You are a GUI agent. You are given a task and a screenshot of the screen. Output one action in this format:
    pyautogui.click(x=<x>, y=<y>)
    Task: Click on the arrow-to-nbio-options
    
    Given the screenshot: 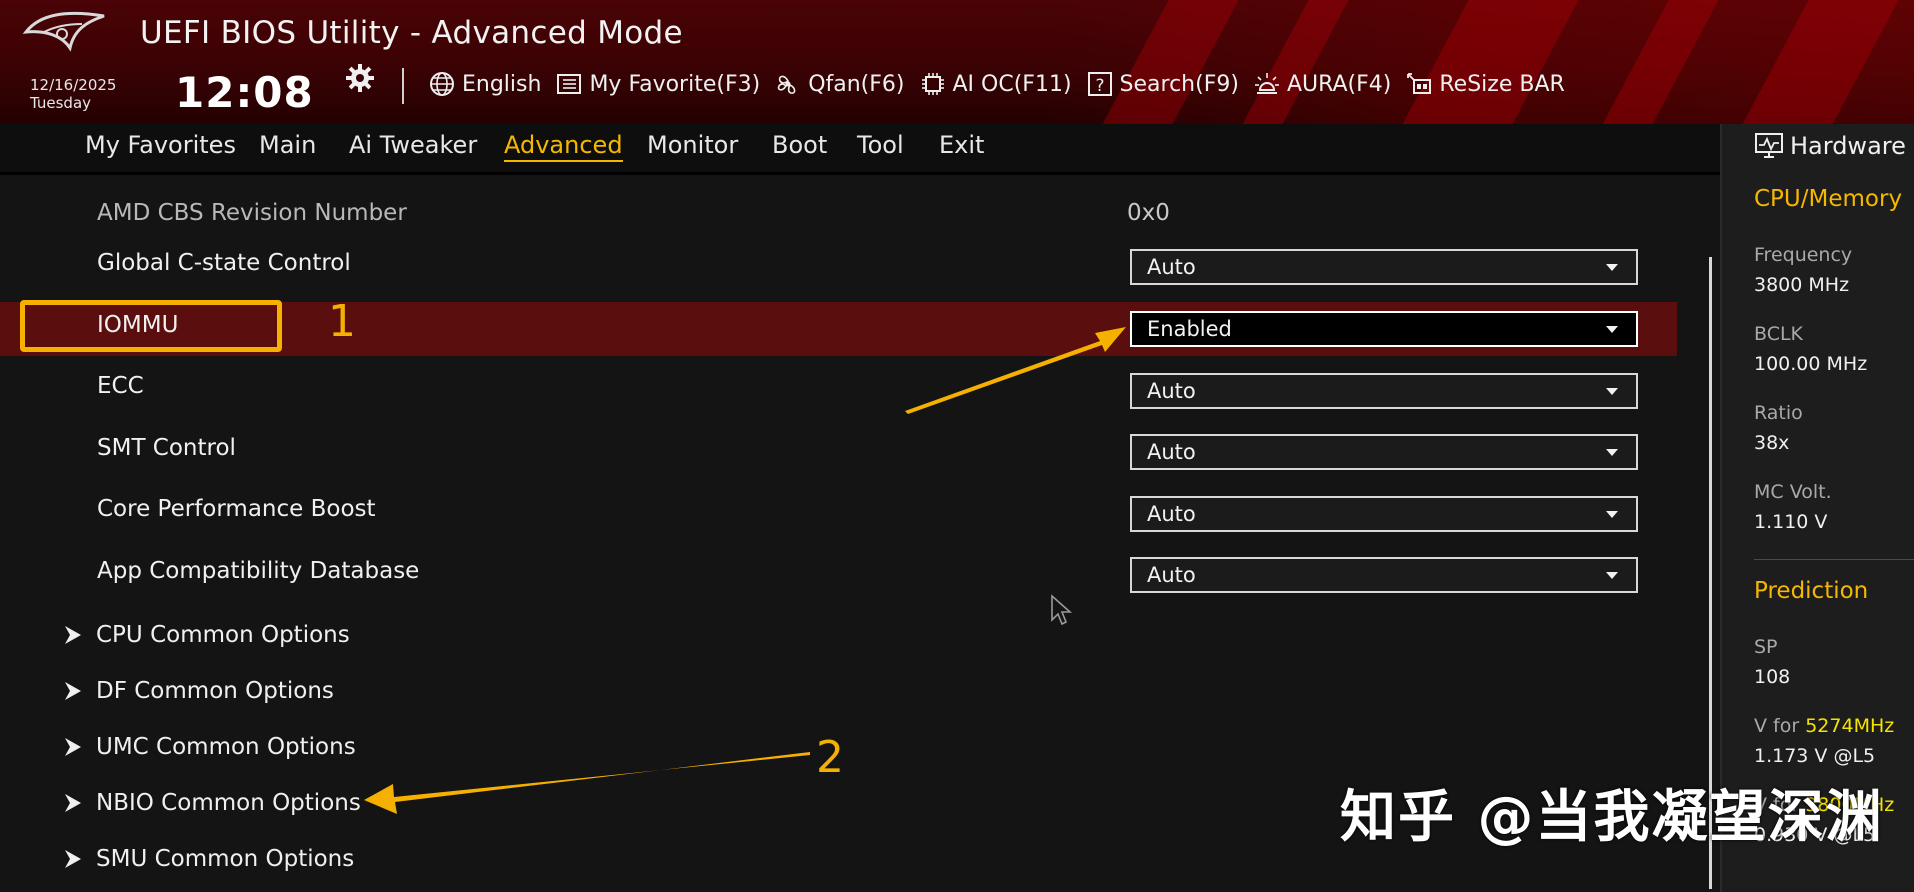 What is the action you would take?
    pyautogui.click(x=587, y=783)
    